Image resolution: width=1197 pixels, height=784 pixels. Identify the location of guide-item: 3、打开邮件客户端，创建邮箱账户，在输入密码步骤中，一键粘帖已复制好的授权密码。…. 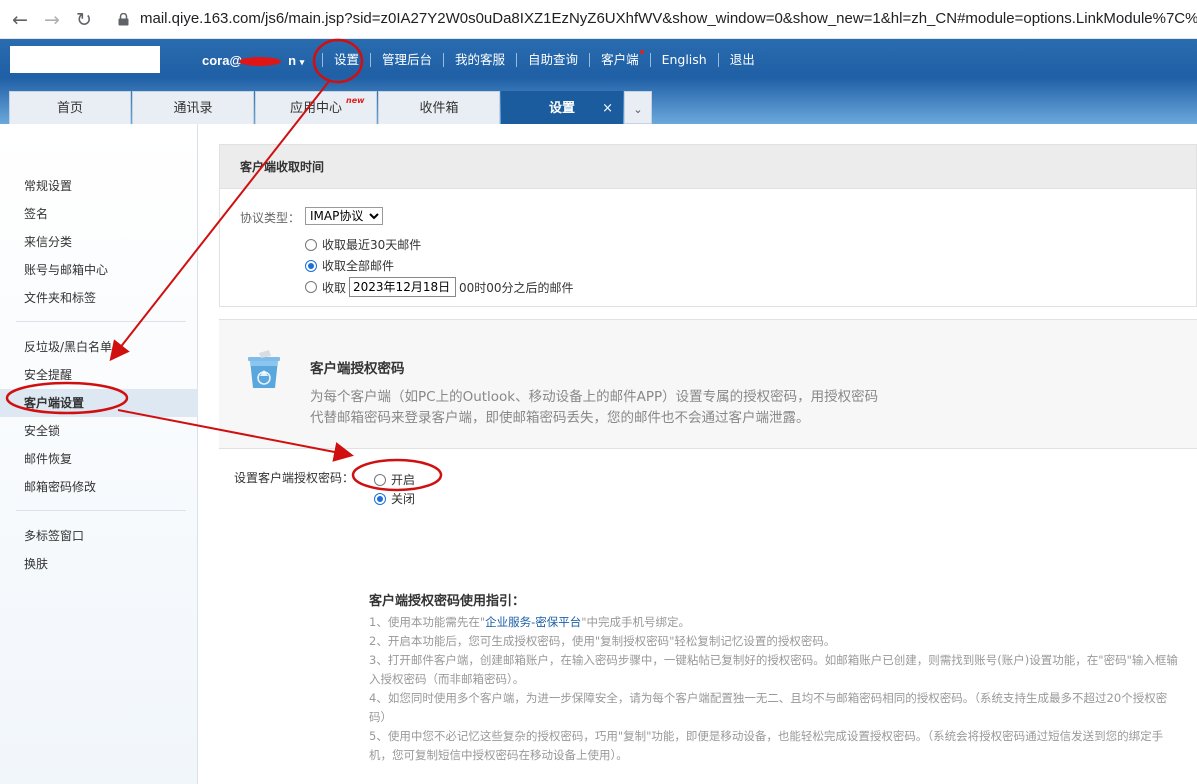
(773, 669).